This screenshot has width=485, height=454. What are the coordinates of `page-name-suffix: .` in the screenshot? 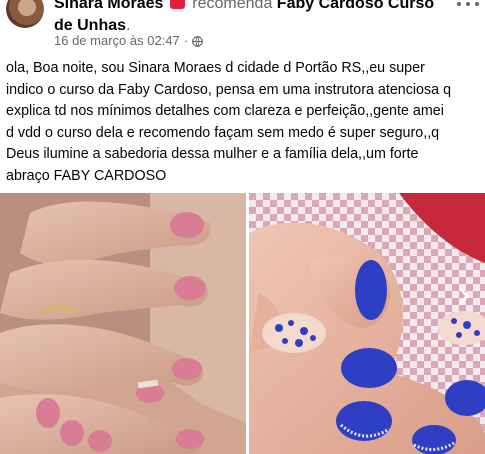 It's located at (128, 25).